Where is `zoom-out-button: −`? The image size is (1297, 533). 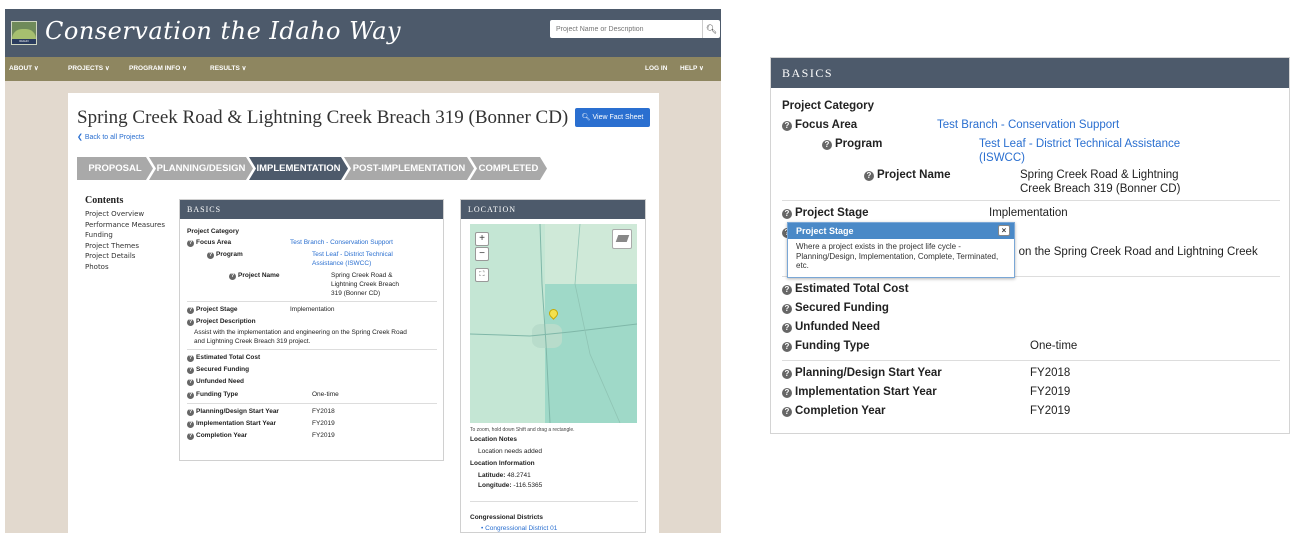 zoom-out-button: − is located at coordinates (482, 254).